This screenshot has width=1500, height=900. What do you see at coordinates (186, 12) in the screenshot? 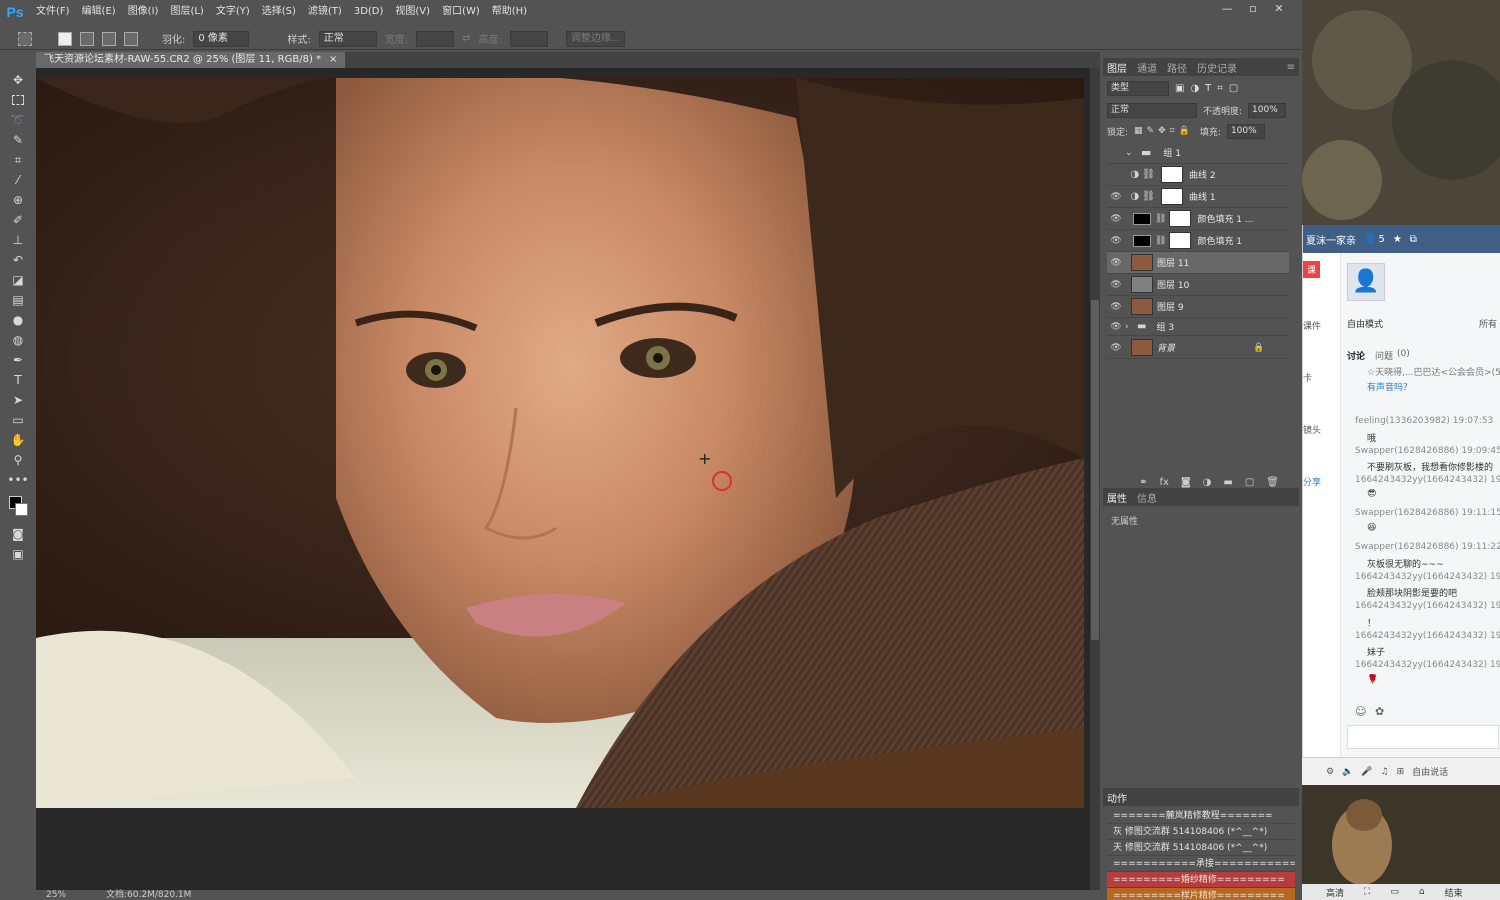
I see `menu-layer: 图层(L)` at bounding box center [186, 12].